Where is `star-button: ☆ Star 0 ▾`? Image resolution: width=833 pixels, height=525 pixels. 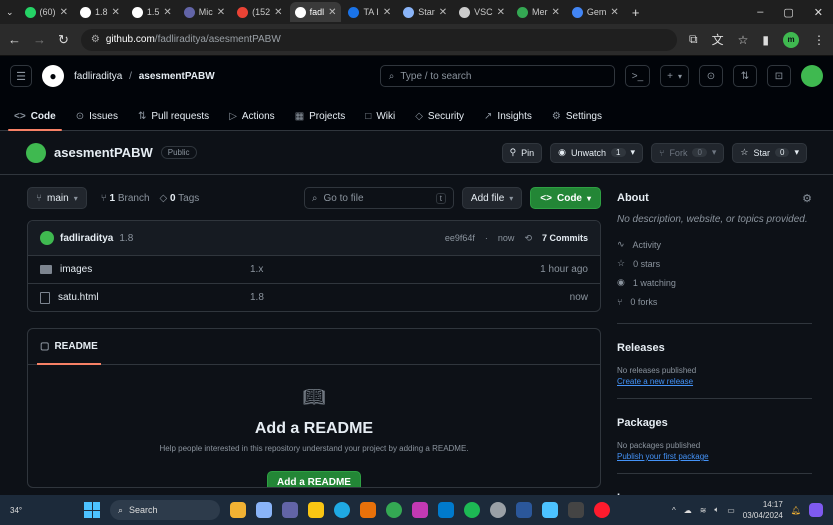
star-button: ☆ Star 0 ▾ is located at coordinates (769, 152).